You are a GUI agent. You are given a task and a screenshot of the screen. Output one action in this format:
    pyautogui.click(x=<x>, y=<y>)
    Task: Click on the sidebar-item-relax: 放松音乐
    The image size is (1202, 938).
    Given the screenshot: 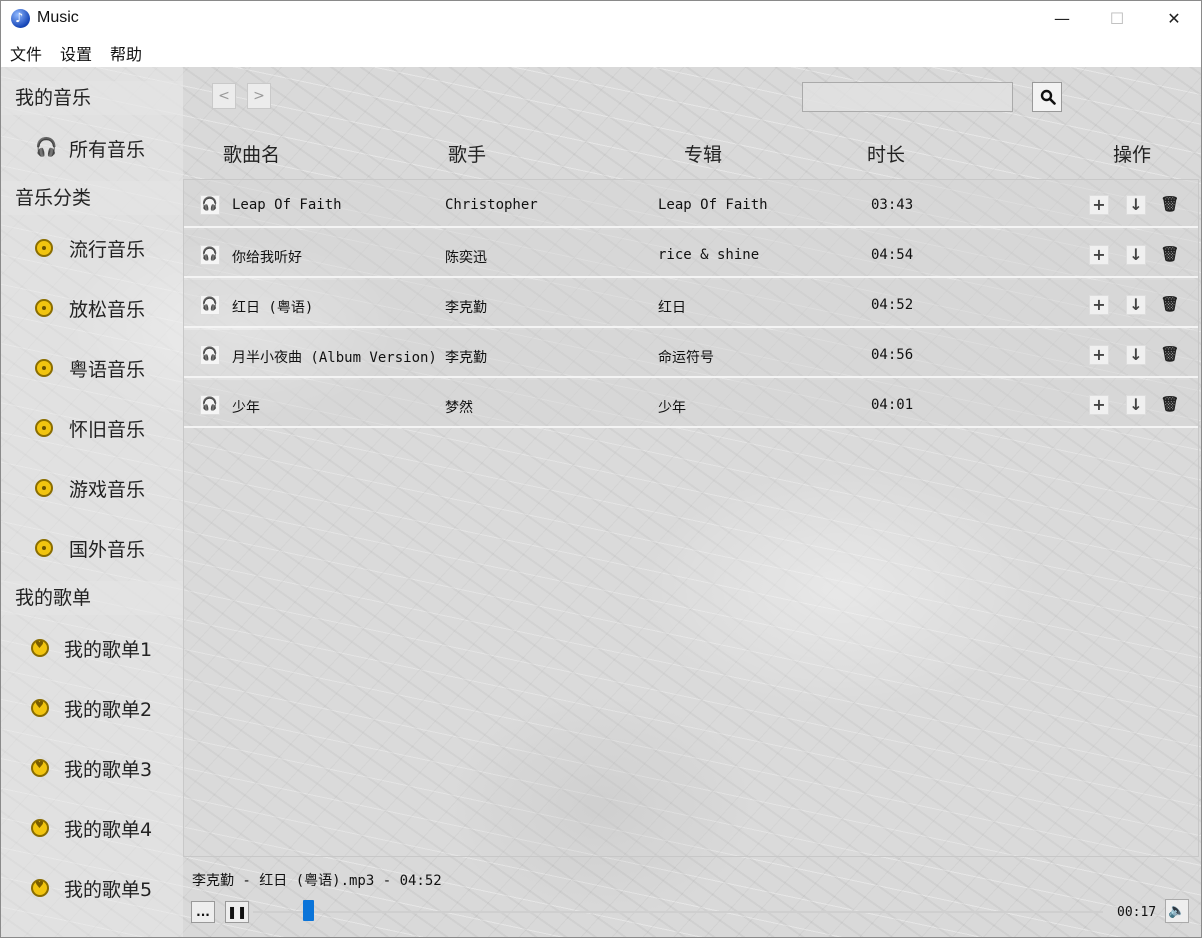 What is the action you would take?
    pyautogui.click(x=92, y=307)
    